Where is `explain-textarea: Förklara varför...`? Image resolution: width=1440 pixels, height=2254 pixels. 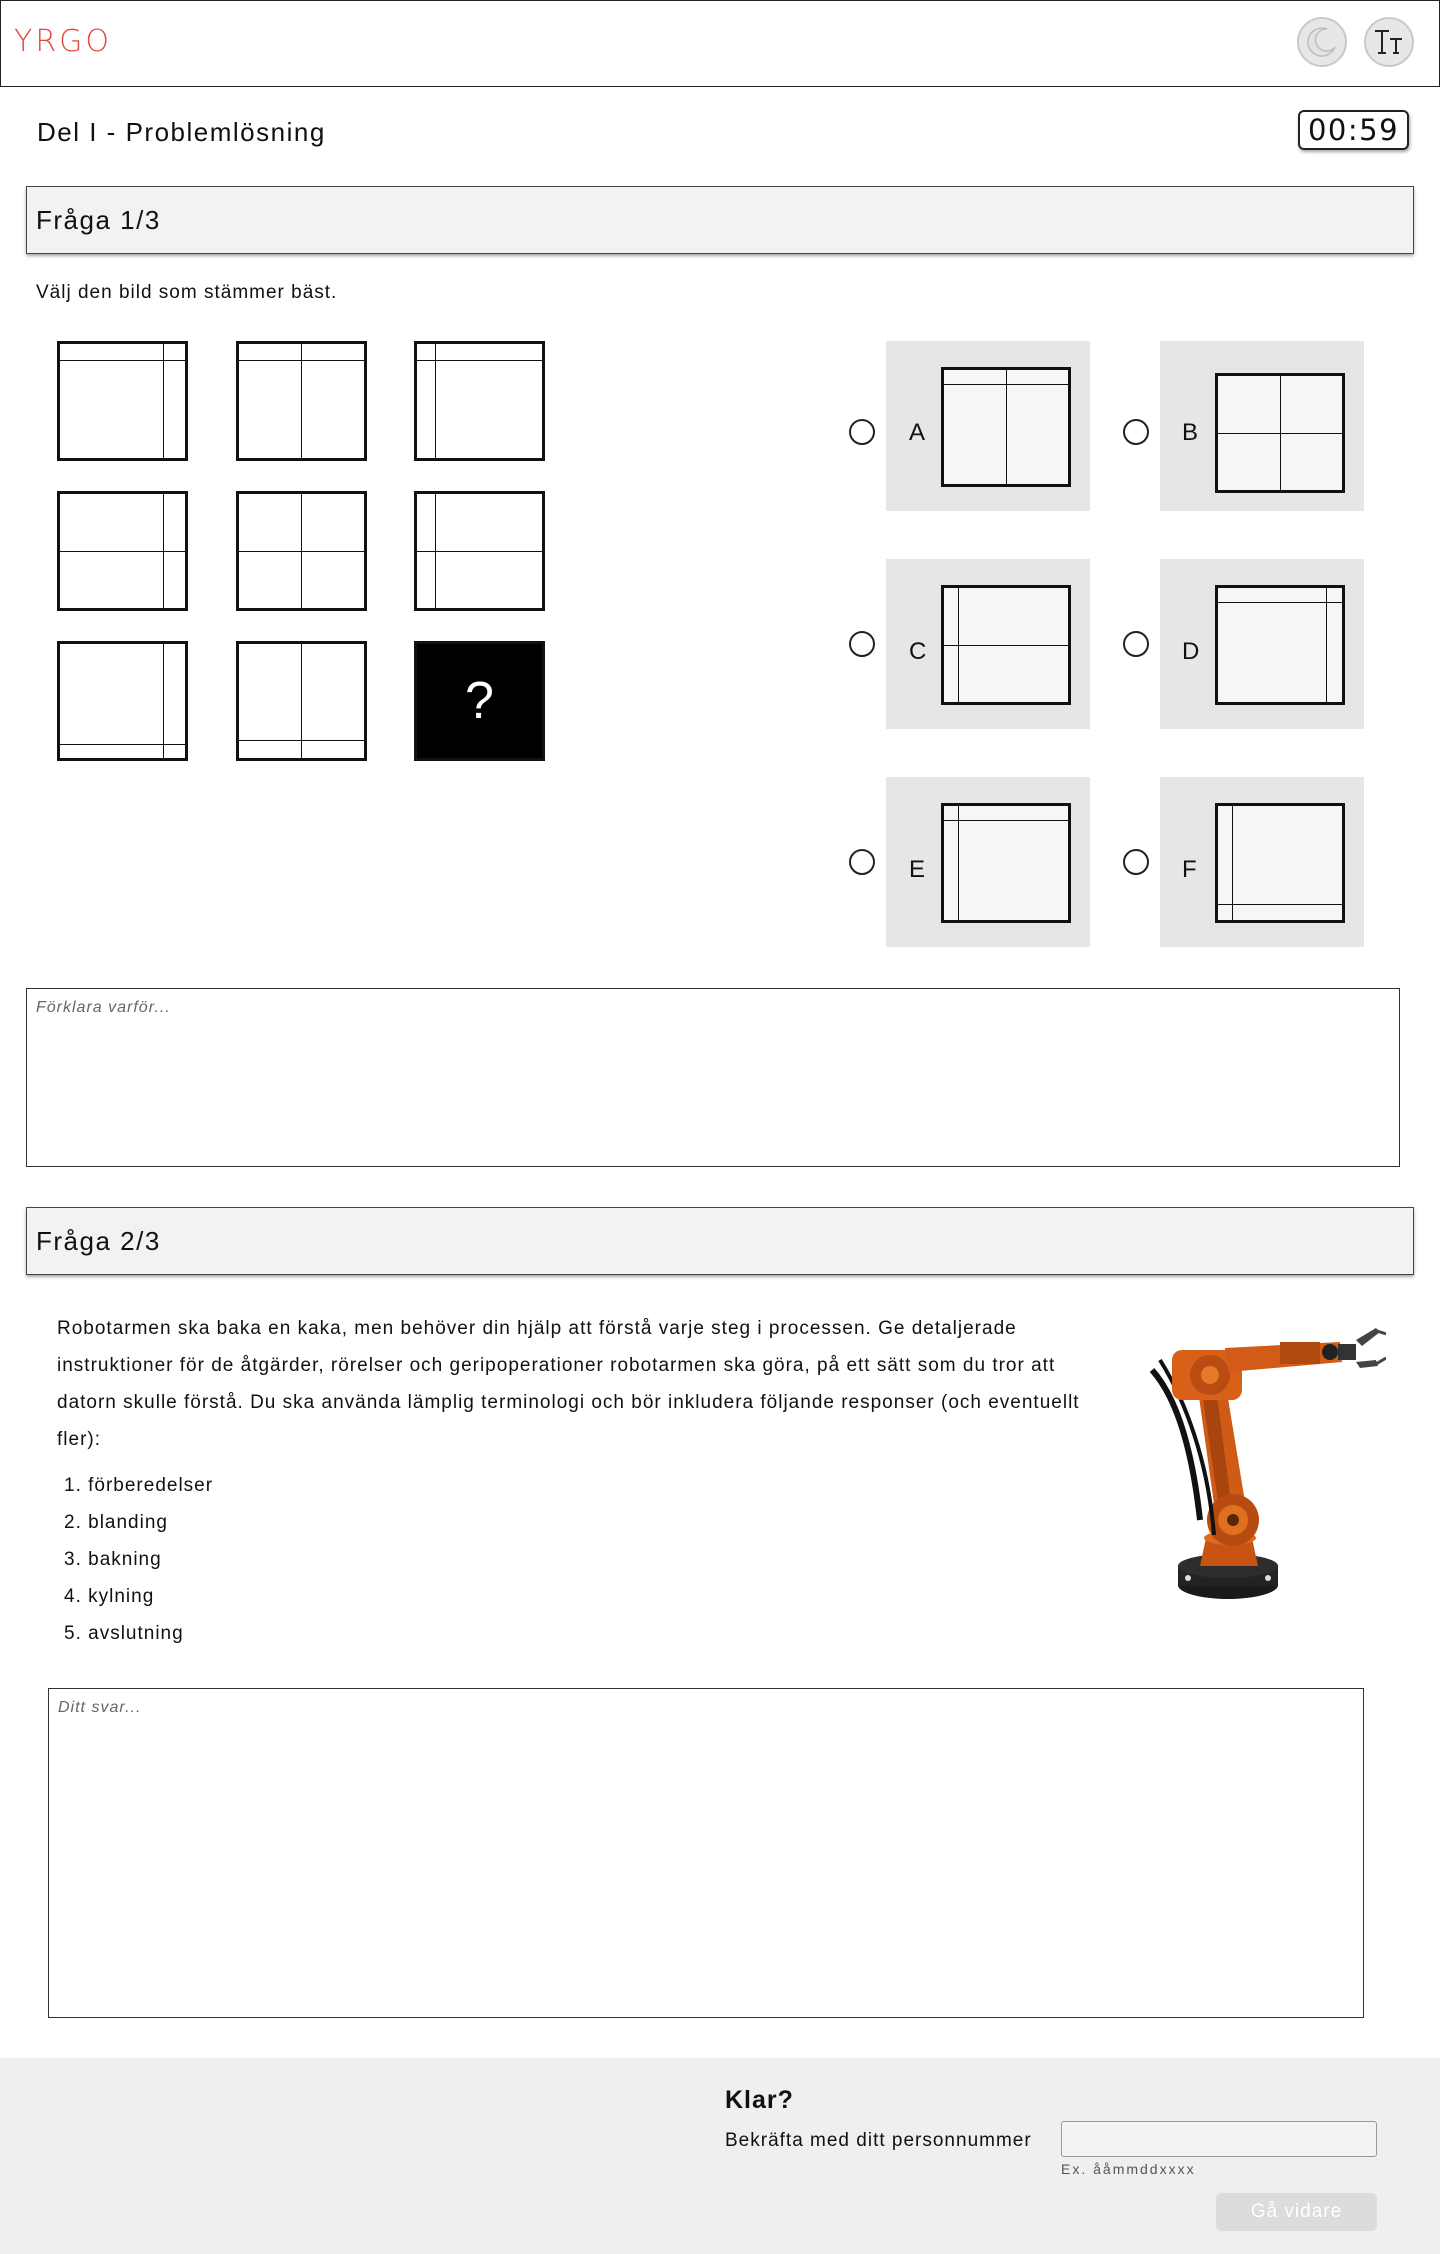 explain-textarea: Förklara varför... is located at coordinates (713, 1077).